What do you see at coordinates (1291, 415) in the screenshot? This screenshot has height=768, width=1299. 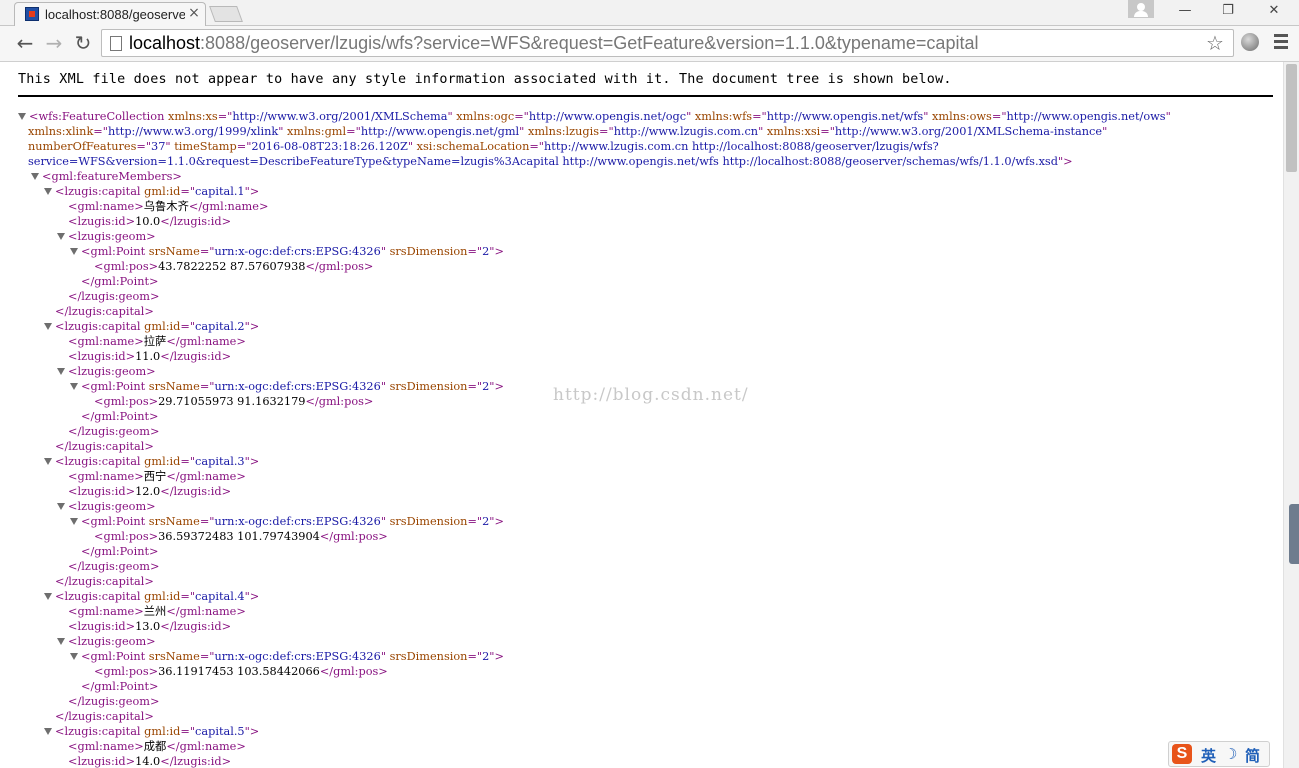 I see `vertical-scrollbar` at bounding box center [1291, 415].